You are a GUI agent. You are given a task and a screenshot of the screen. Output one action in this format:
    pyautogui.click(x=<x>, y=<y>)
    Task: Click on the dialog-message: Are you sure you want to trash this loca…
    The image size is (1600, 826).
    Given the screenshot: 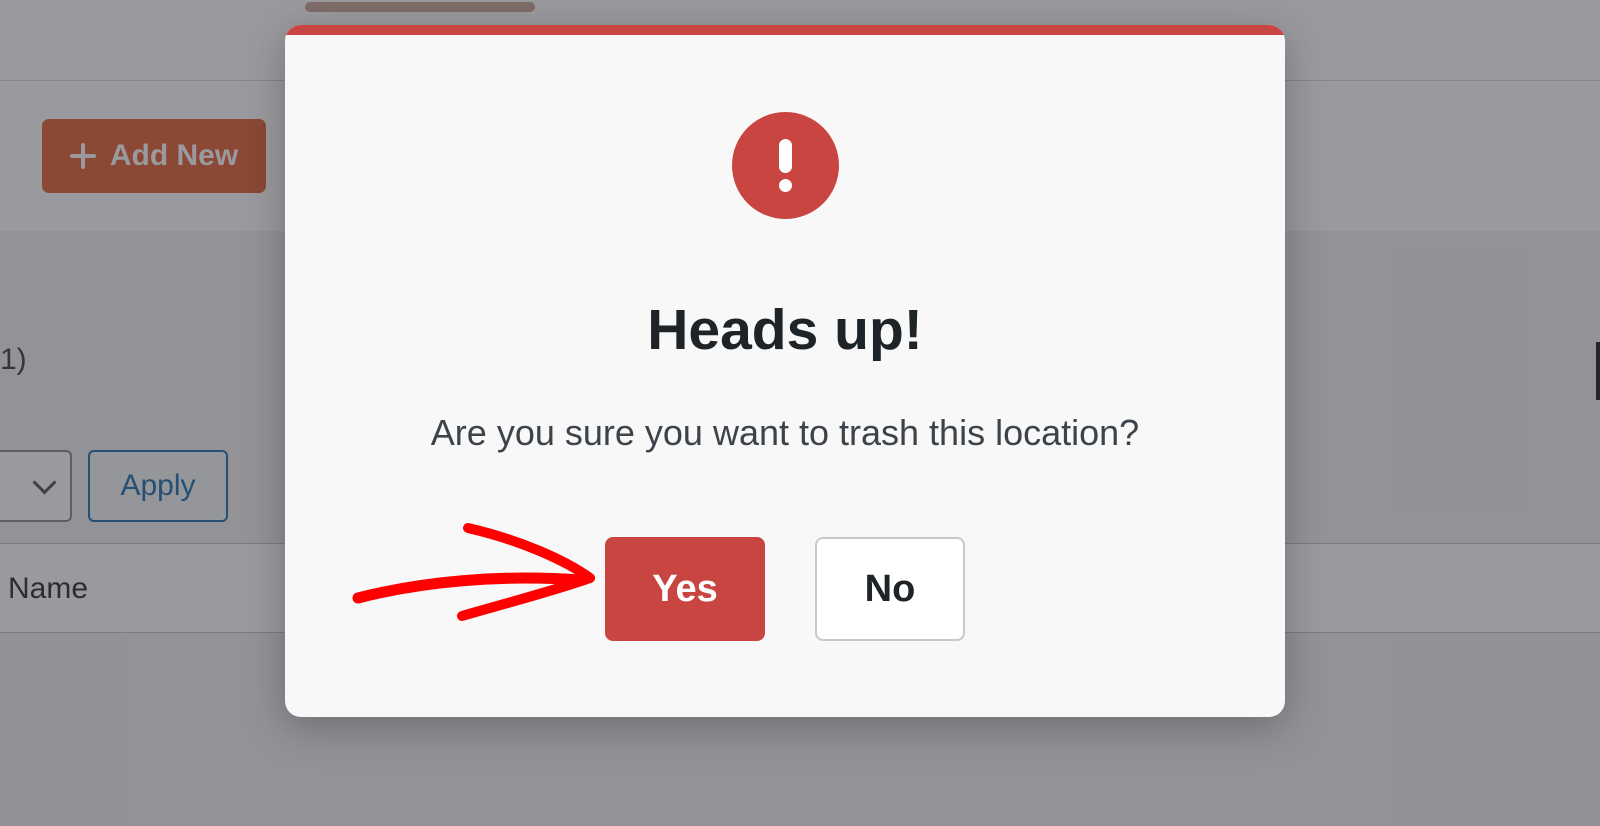 What is the action you would take?
    pyautogui.click(x=785, y=432)
    